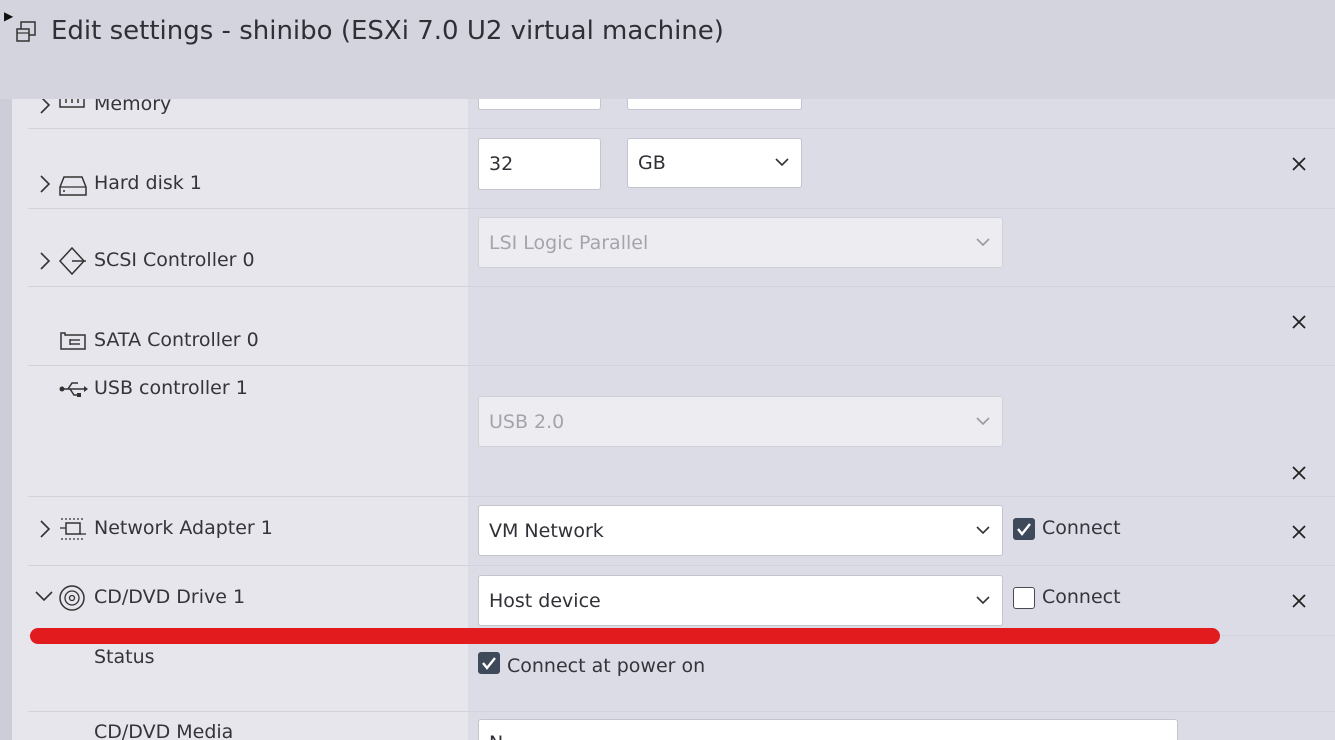 The width and height of the screenshot is (1335, 740). I want to click on hard-disk-icon, so click(73, 186).